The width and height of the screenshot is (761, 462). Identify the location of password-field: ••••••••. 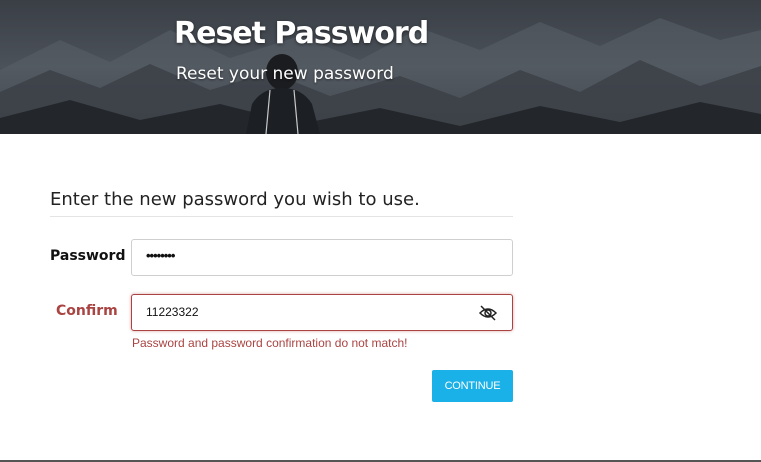
(322, 257).